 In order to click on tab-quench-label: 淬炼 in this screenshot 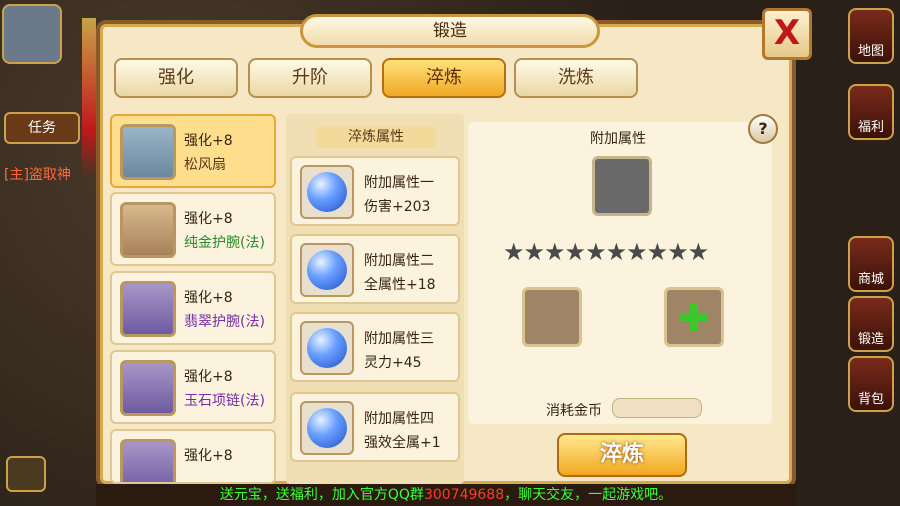, I will do `click(444, 77)`.